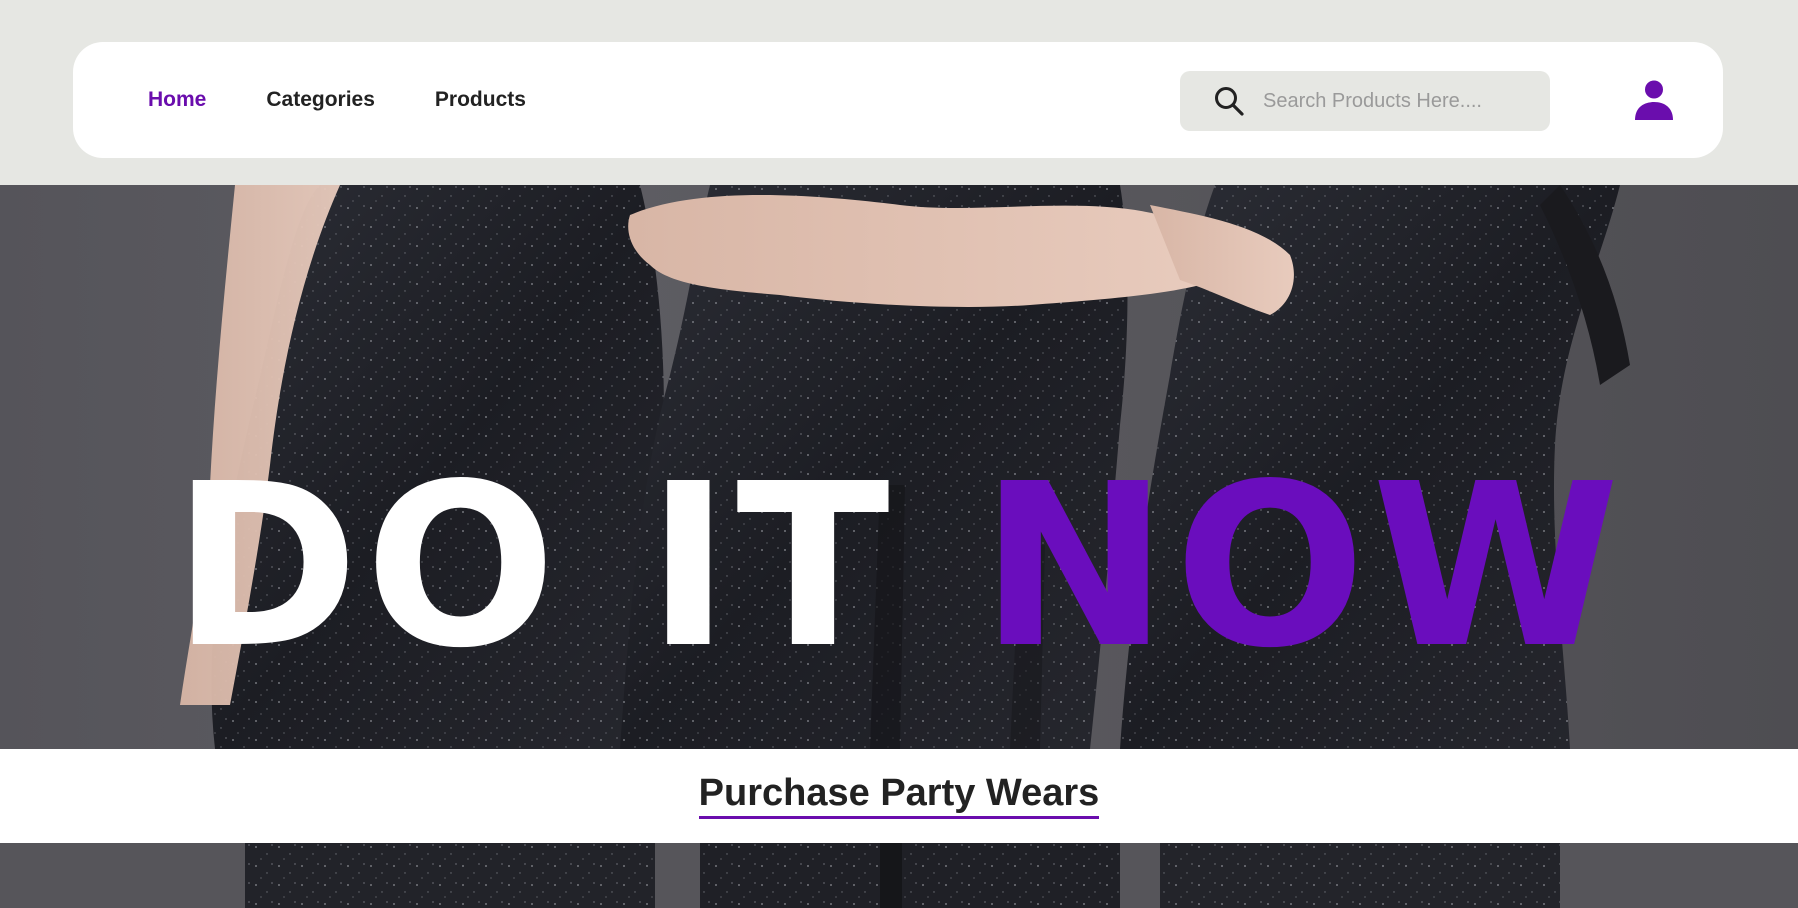 The height and width of the screenshot is (908, 1798). Describe the element at coordinates (1393, 101) in the screenshot. I see `search-input` at that location.